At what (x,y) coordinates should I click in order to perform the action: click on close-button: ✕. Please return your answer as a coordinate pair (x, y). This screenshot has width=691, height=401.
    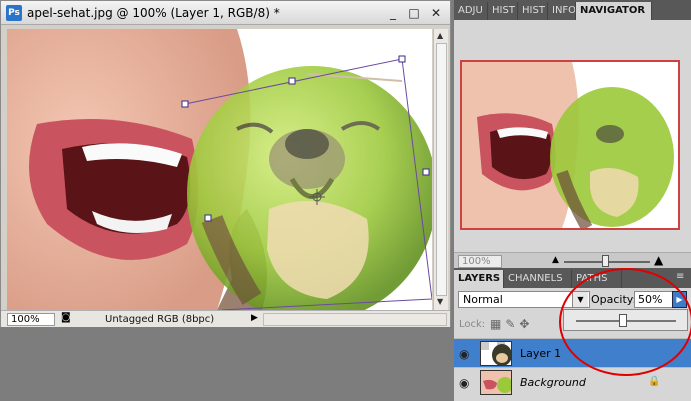
    Looking at the image, I should click on (436, 13).